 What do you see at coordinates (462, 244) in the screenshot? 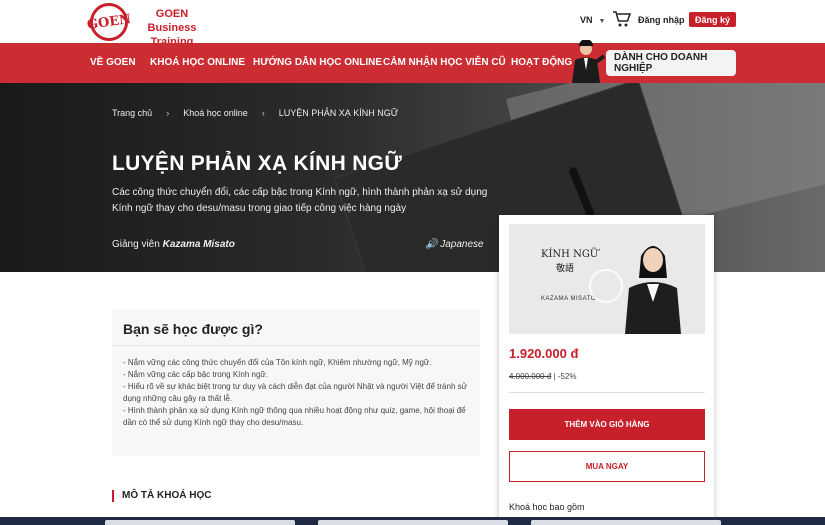
I see `course-language-label: Japanese` at bounding box center [462, 244].